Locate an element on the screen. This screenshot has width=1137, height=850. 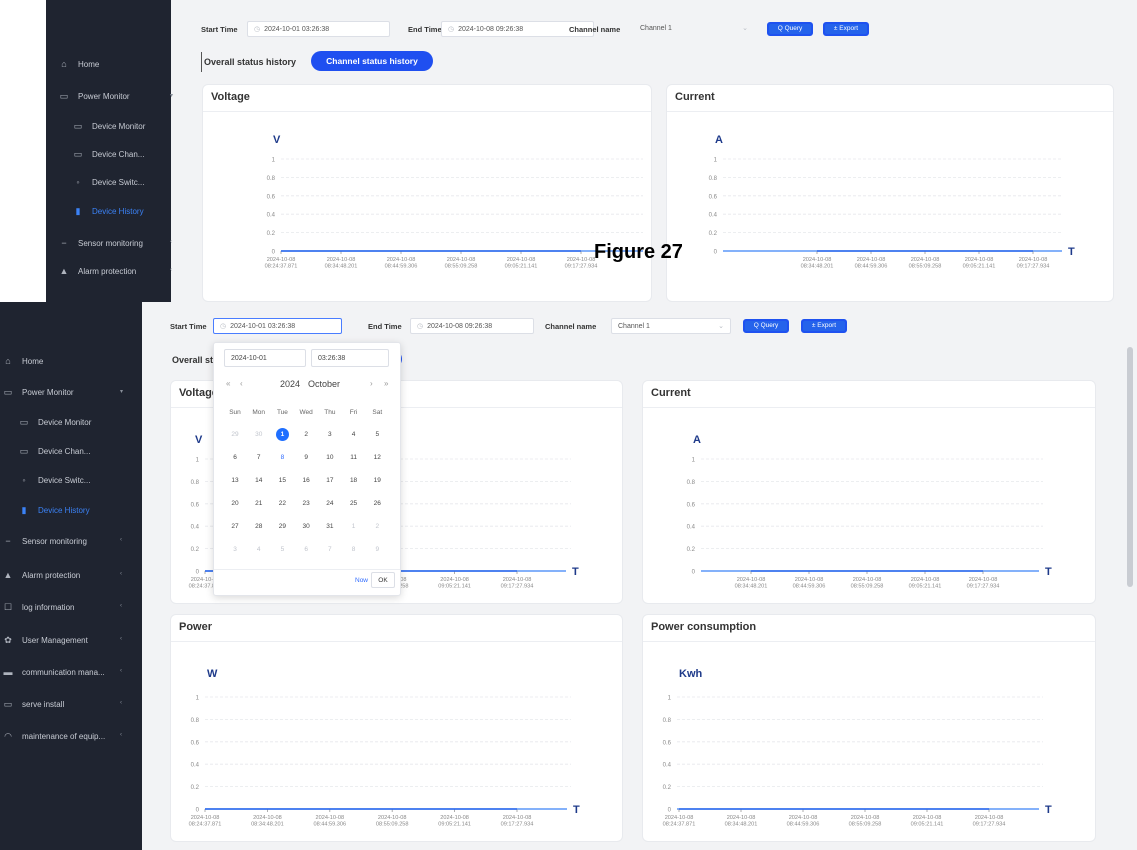
calendar-day: 12 is located at coordinates (377, 457).